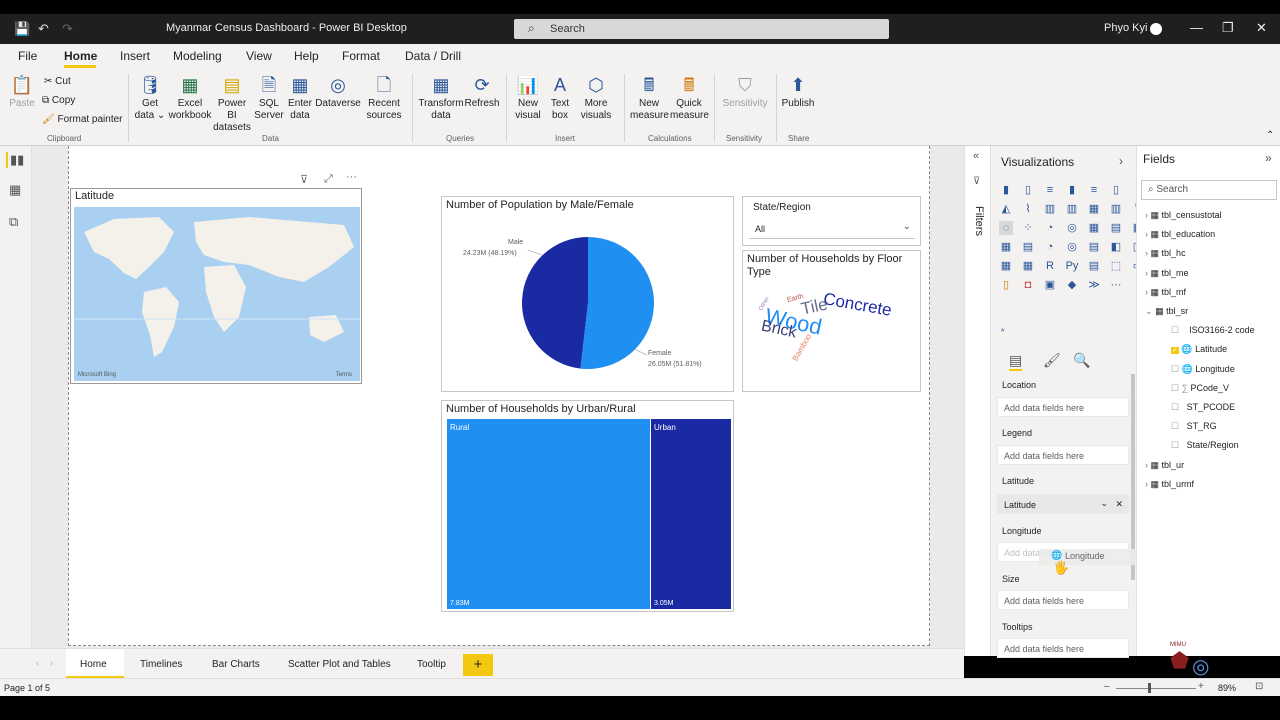 The image size is (1280, 720). What do you see at coordinates (689, 98) in the screenshot?
I see `quick-measure-button: 🖩 Quick measure` at bounding box center [689, 98].